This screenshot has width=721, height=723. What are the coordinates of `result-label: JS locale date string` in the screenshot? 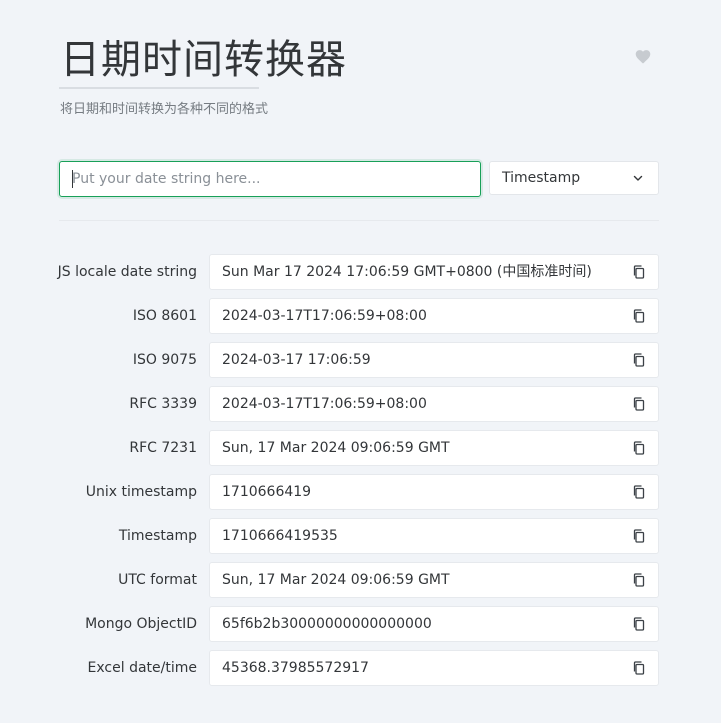 It's located at (127, 272).